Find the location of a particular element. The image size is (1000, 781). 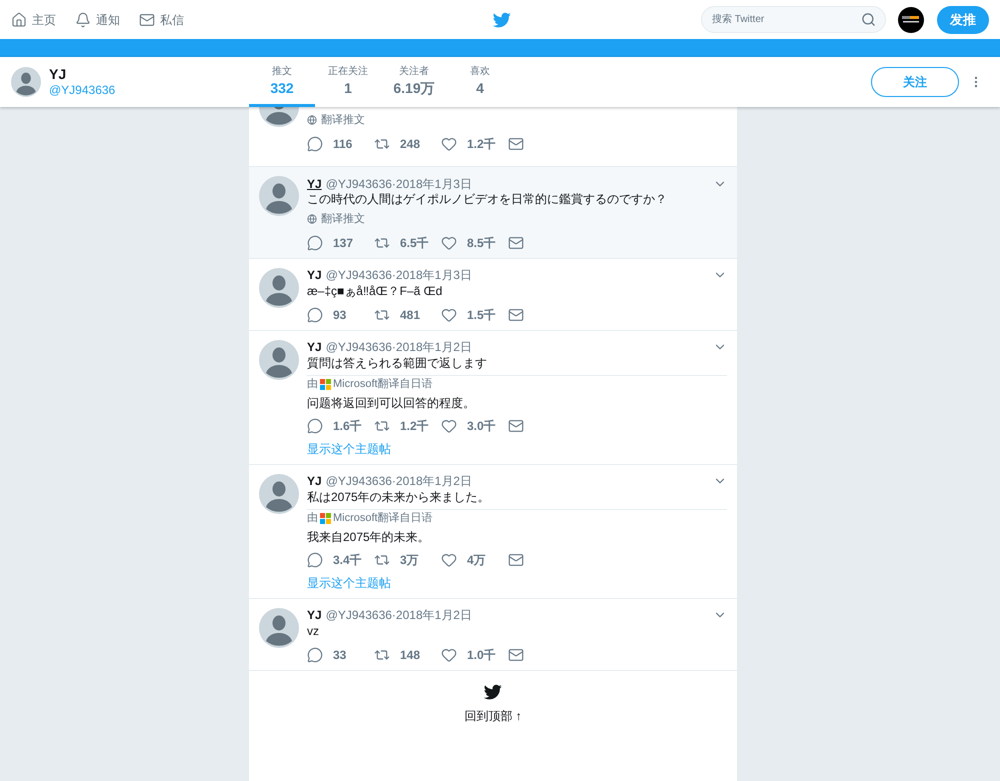

tweet-card: YJ @YJ943636·2018年1月3日 æ–‡ç■ぁå‼åŒ？F–ã Œd 93 481 1.5千 is located at coordinates (493, 294).